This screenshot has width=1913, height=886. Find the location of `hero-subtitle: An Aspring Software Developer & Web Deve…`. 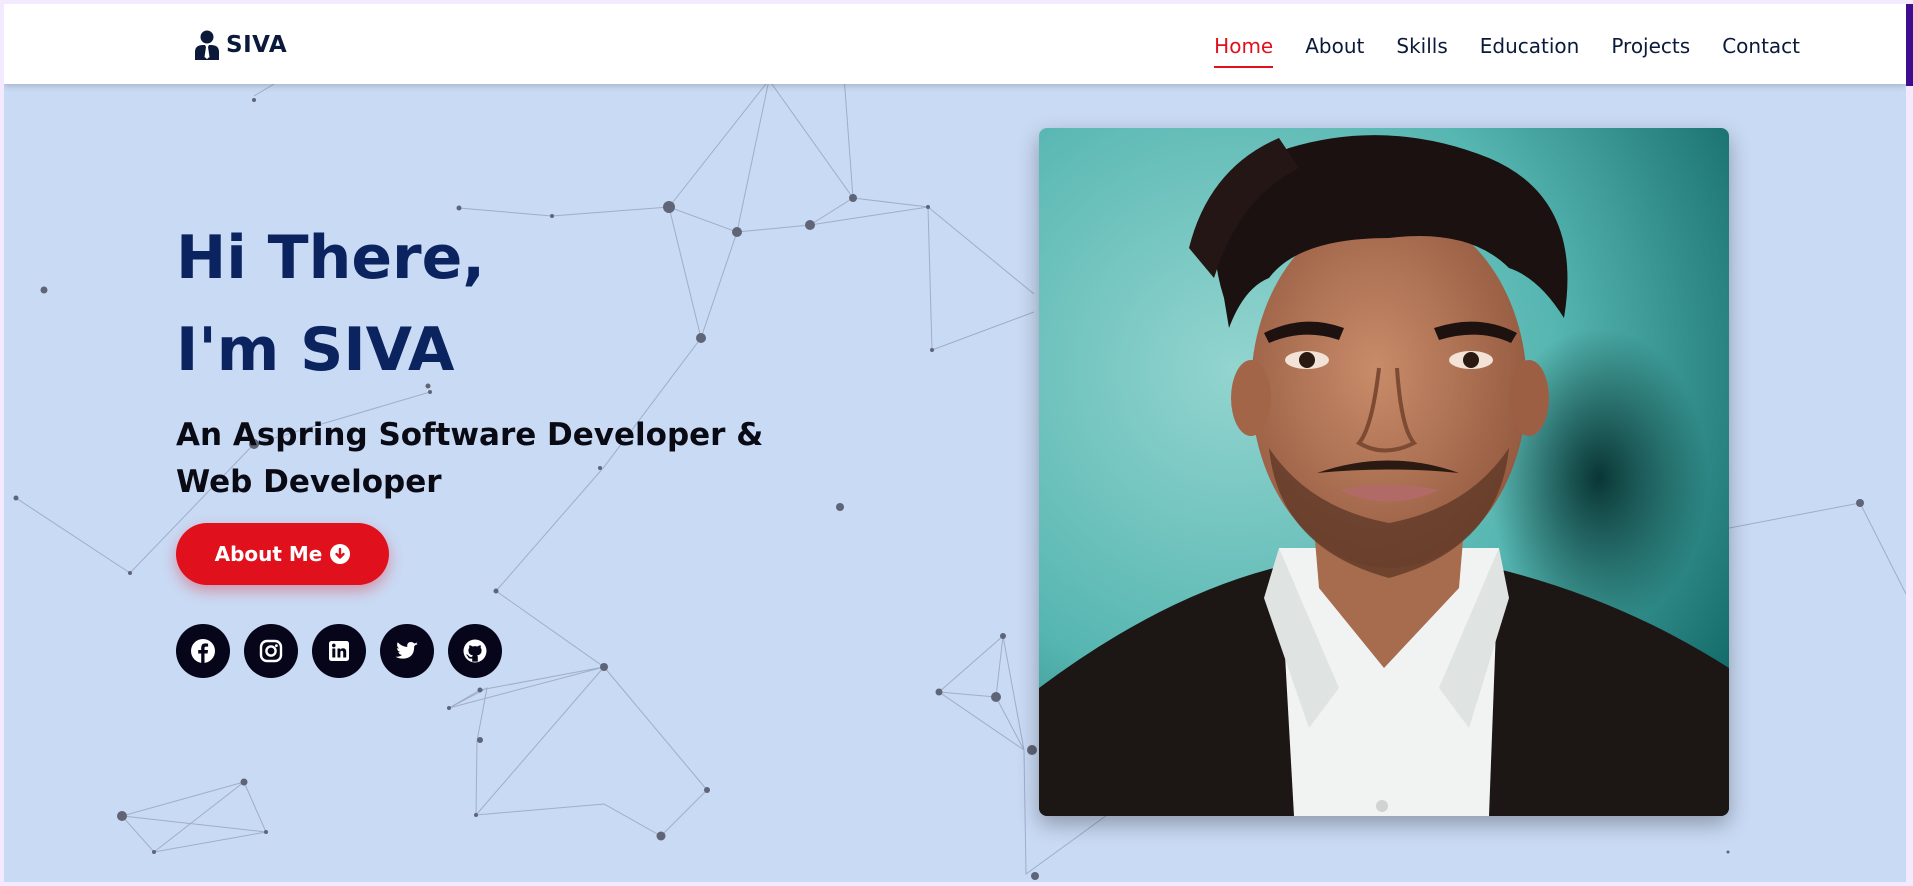

hero-subtitle: An Aspring Software Developer & Web Deve… is located at coordinates (470, 458).